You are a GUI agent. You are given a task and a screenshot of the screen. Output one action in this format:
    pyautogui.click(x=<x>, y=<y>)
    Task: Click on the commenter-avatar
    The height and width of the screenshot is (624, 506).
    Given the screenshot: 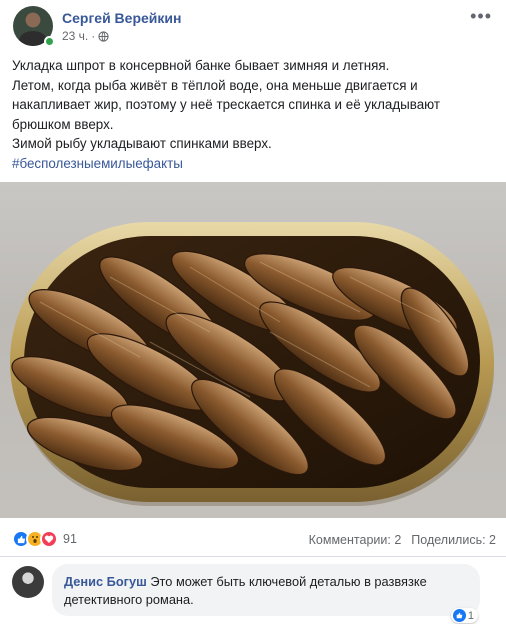 What is the action you would take?
    pyautogui.click(x=28, y=582)
    